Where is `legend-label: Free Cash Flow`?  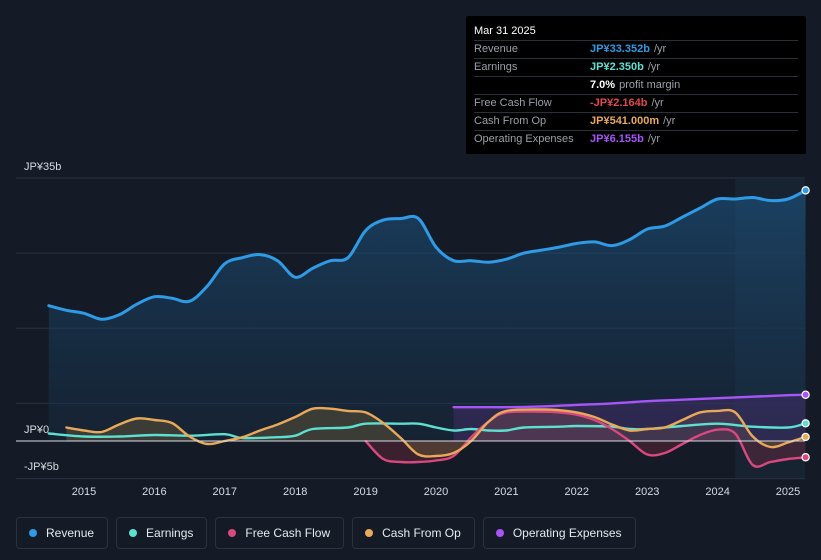
legend-label: Free Cash Flow is located at coordinates (288, 533).